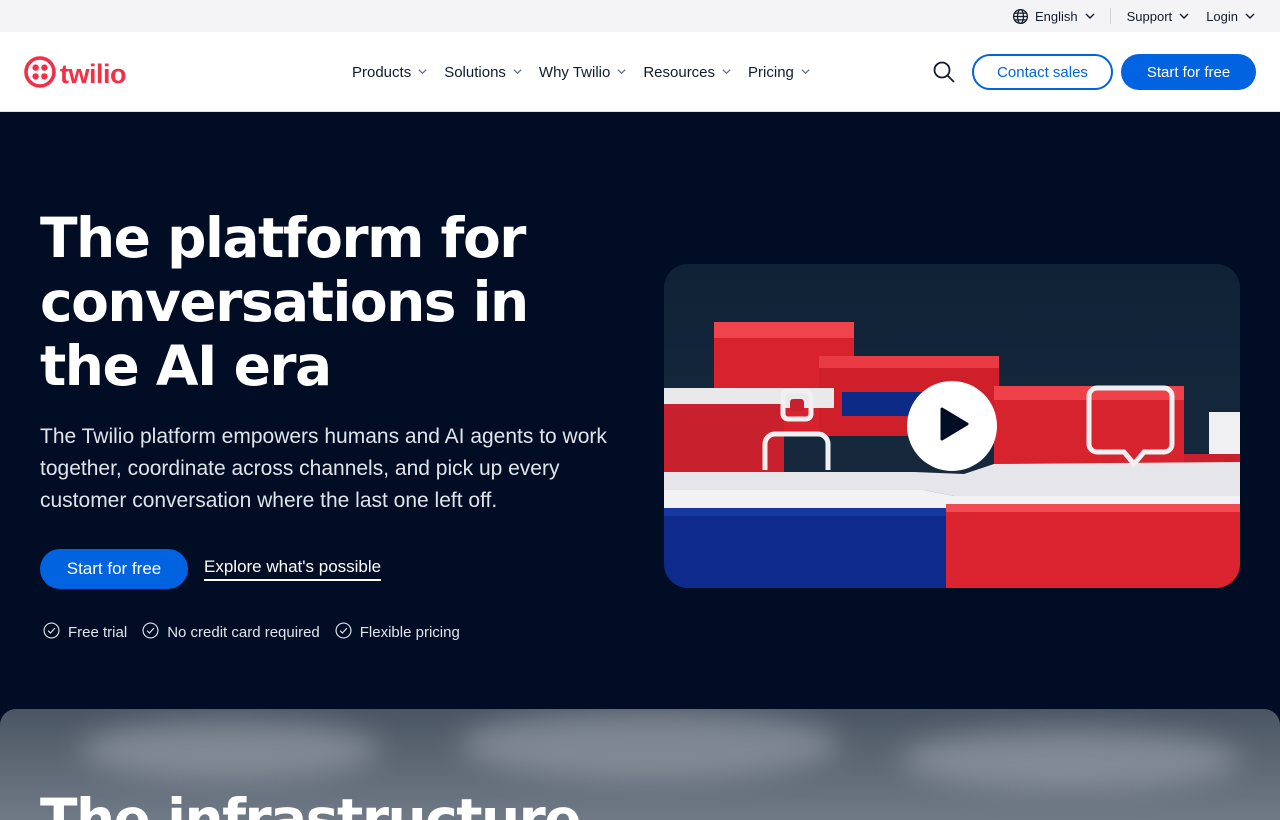 This screenshot has width=1280, height=820. I want to click on check-item: No credit card required, so click(231, 632).